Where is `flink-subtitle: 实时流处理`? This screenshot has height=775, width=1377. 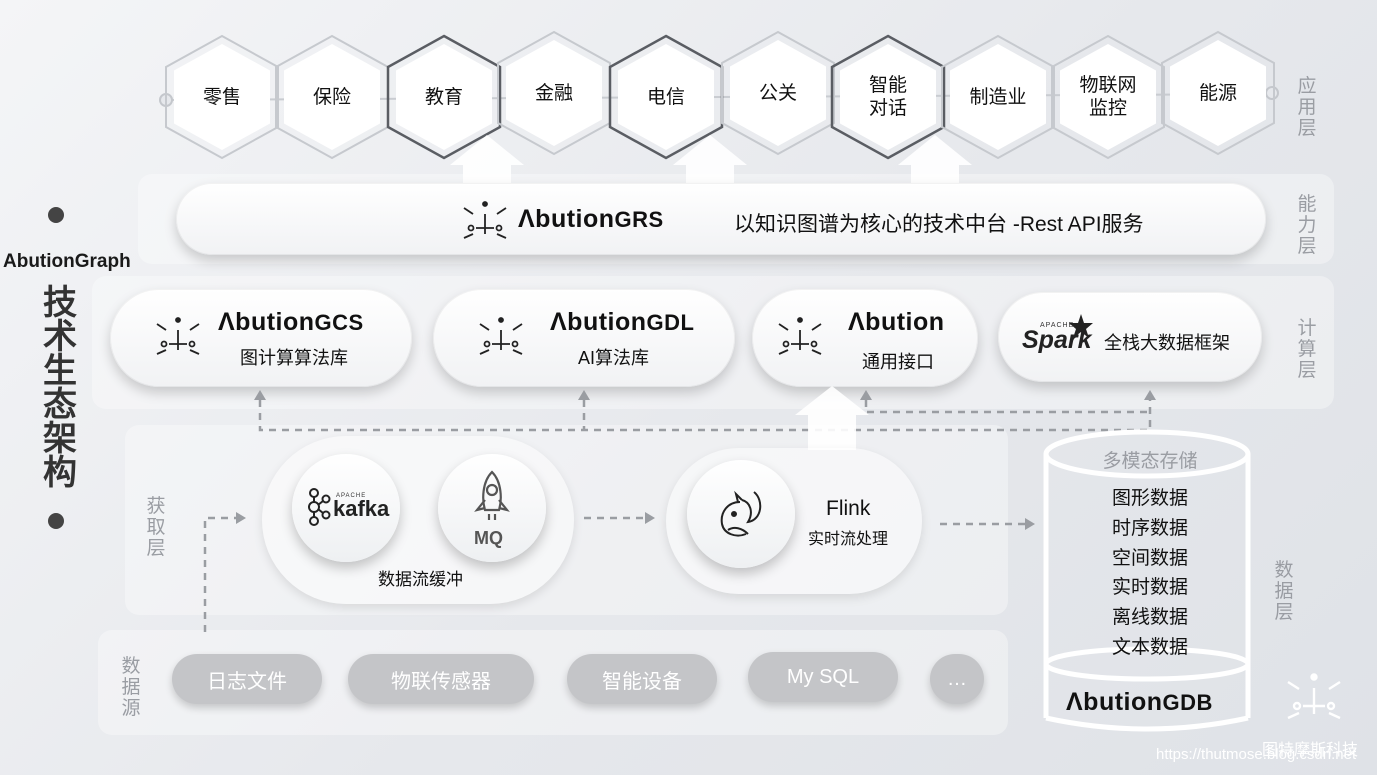
flink-subtitle: 实时流处理 is located at coordinates (848, 539).